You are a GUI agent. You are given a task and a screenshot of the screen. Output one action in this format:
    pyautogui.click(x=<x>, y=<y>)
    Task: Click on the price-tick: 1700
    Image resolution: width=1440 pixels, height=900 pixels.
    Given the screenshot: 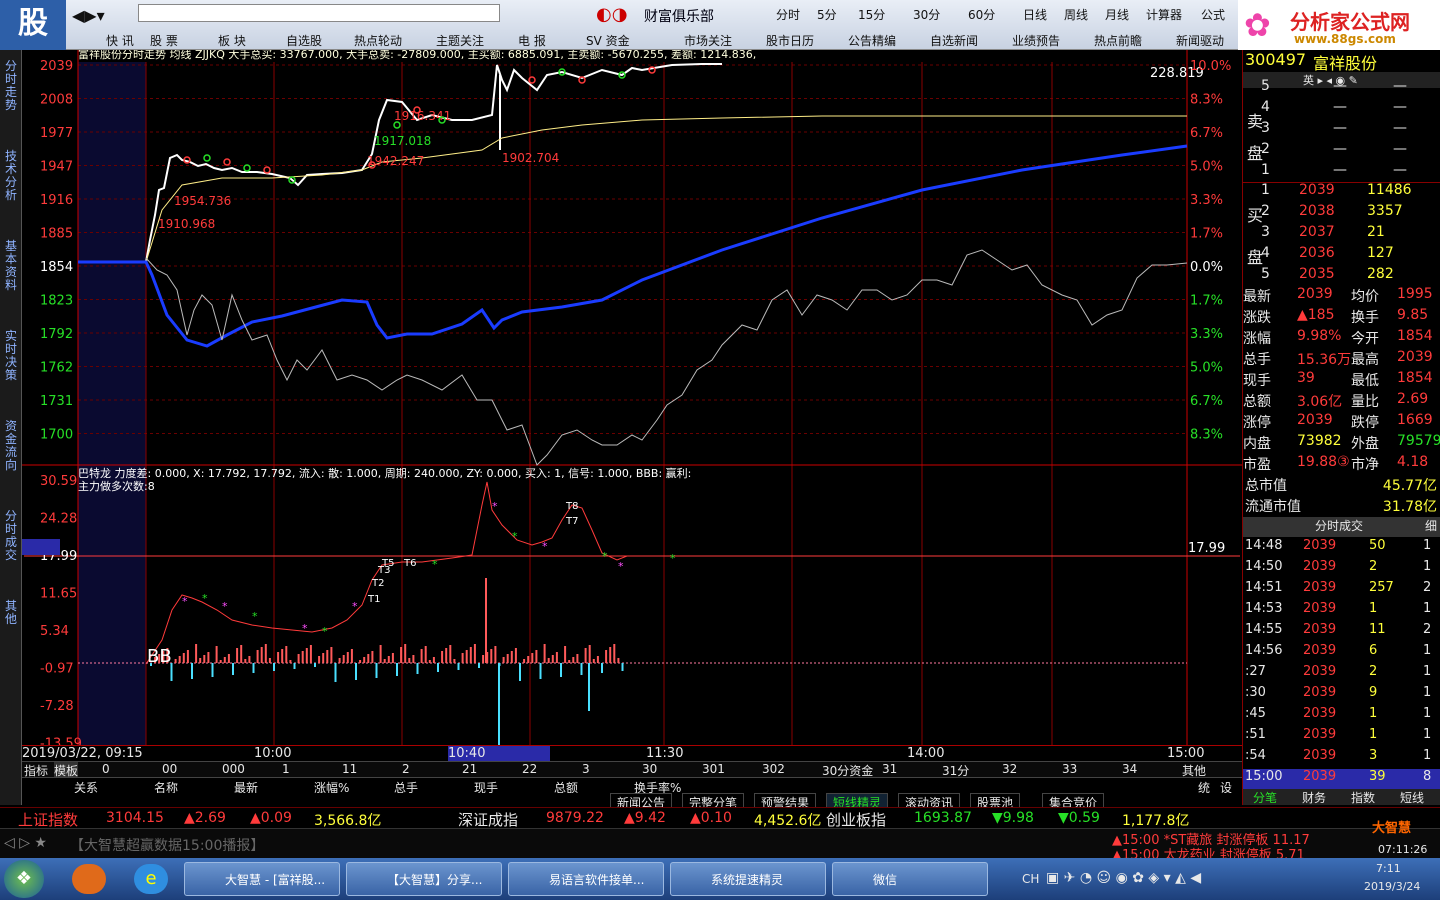 What is the action you would take?
    pyautogui.click(x=56, y=435)
    